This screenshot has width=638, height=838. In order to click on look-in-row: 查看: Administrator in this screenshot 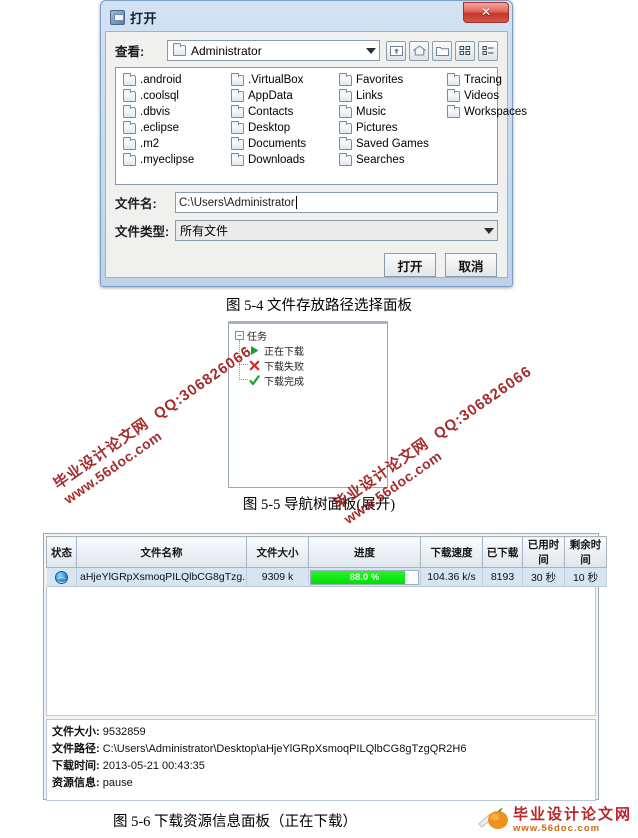, I will do `click(306, 49)`.